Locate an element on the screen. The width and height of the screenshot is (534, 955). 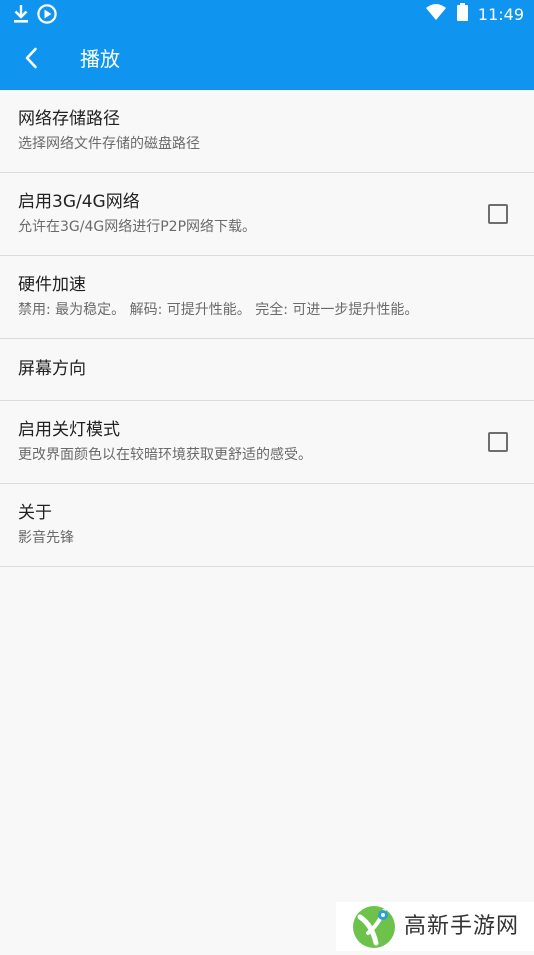
status-time: 11:49 is located at coordinates (500, 14).